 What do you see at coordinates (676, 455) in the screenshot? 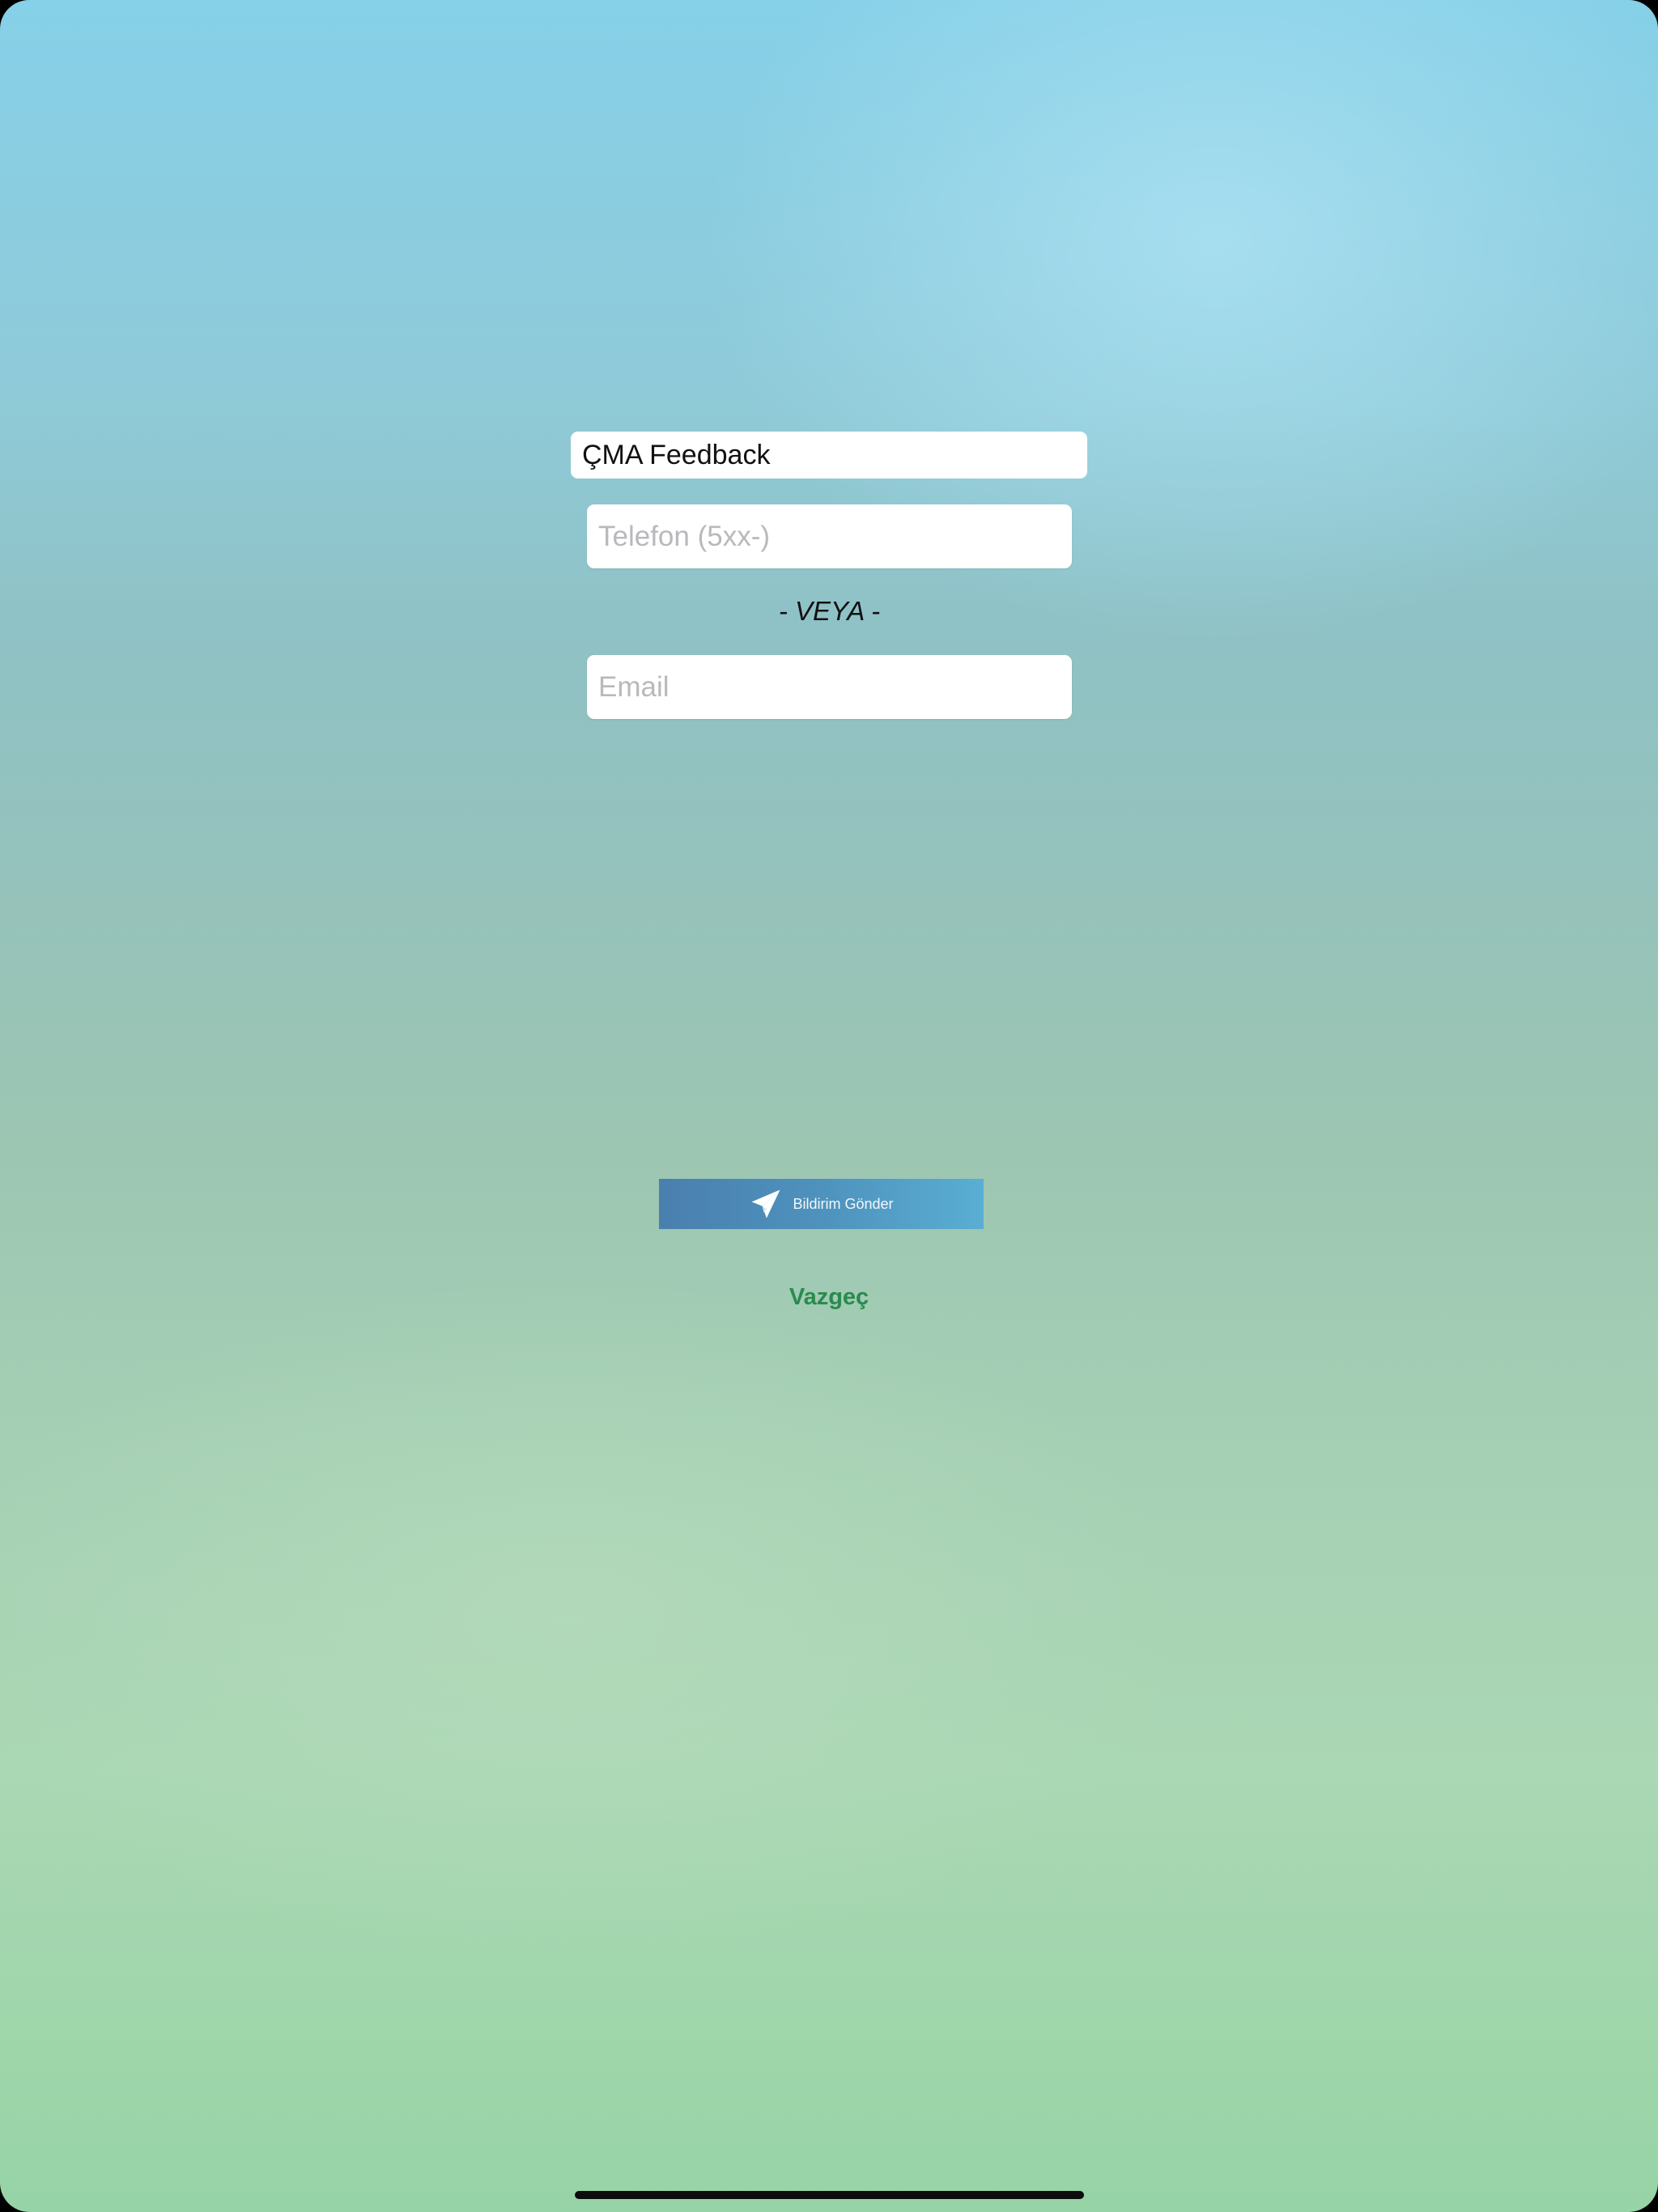
I see `feedback-title: ÇMA Feedback` at bounding box center [676, 455].